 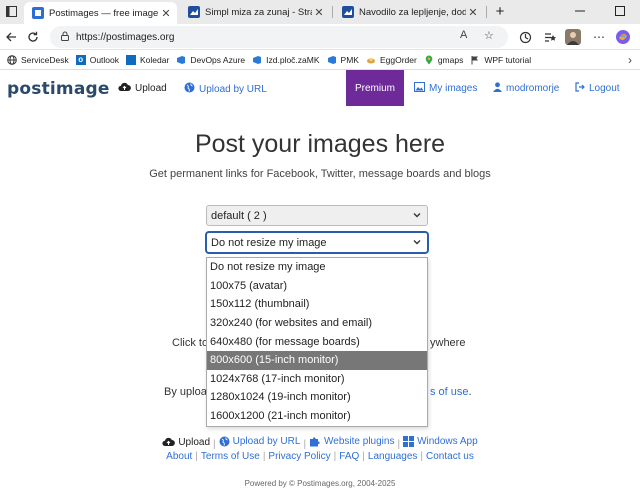 I want to click on footer-languages-link: Languages, so click(x=393, y=456).